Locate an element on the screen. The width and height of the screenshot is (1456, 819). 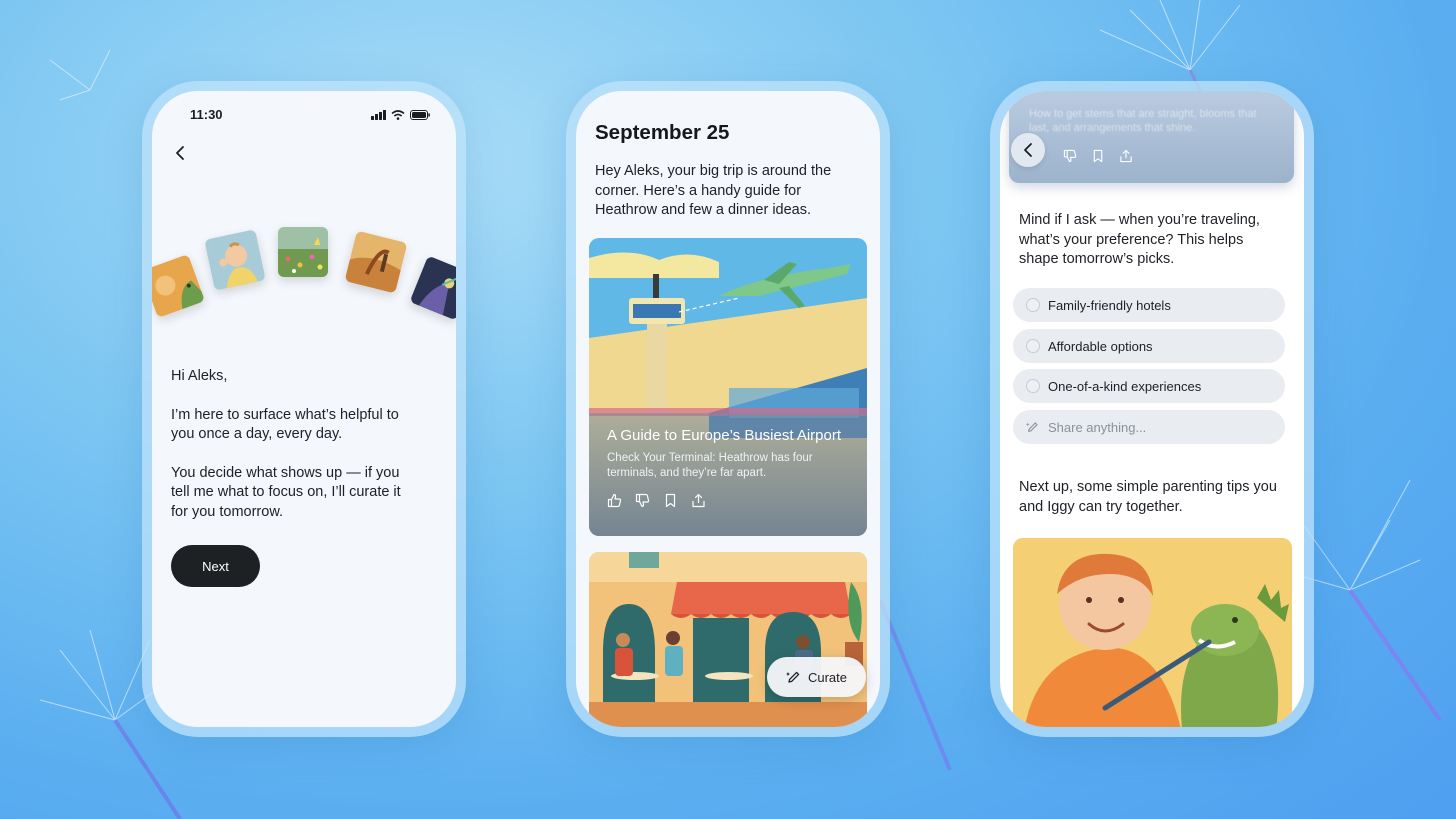
status-bar: 11:30 is located at coordinates (304, 117).